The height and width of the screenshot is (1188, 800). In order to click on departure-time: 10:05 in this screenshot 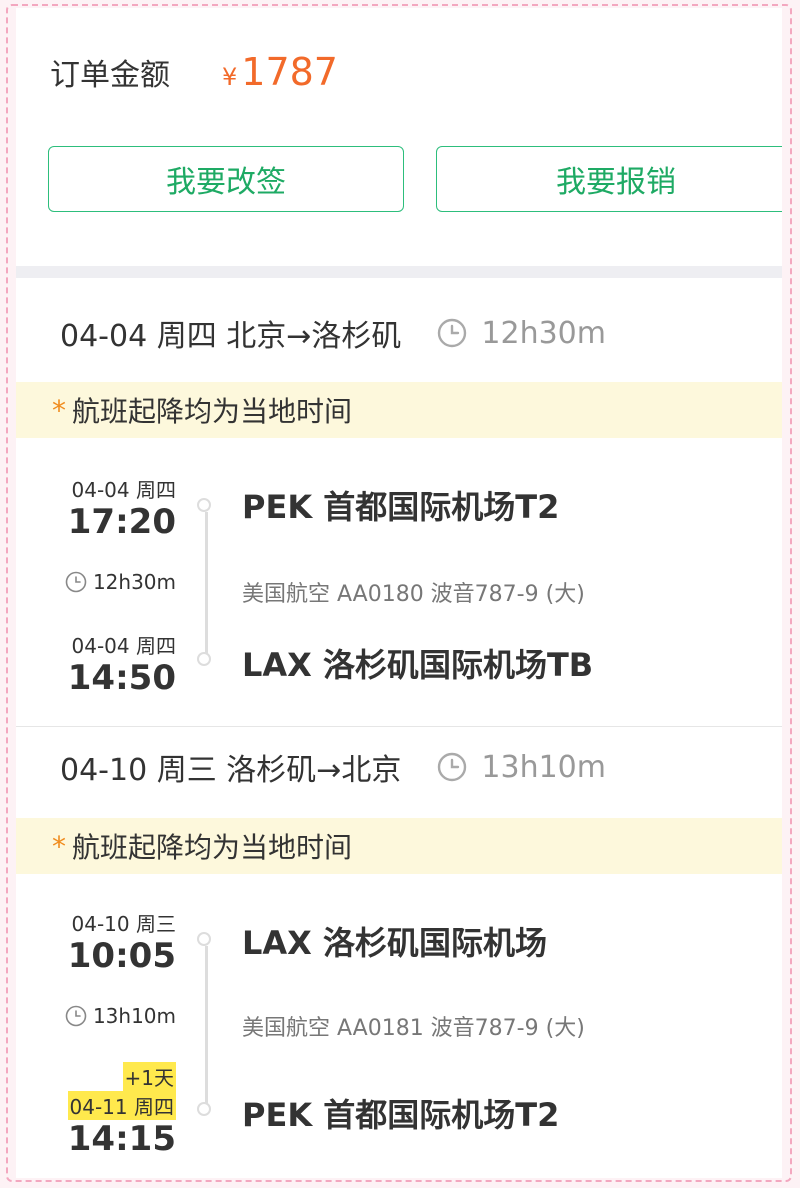, I will do `click(121, 956)`.